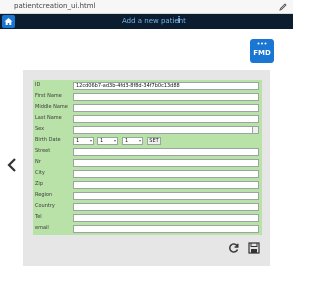  Describe the element at coordinates (48, 140) in the screenshot. I see `birth-date-label: Birth Date` at that location.